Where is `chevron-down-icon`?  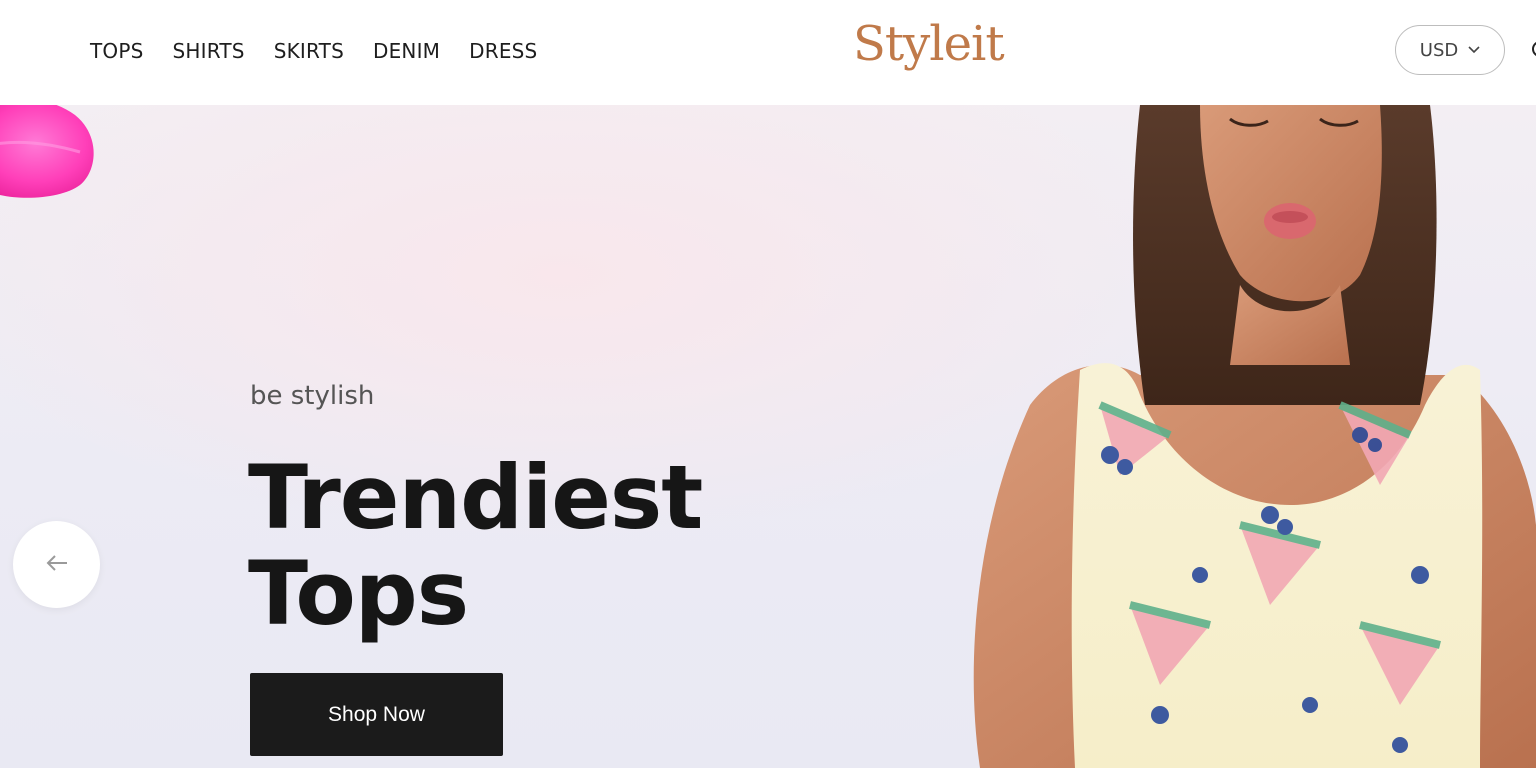
chevron-down-icon is located at coordinates (1474, 50).